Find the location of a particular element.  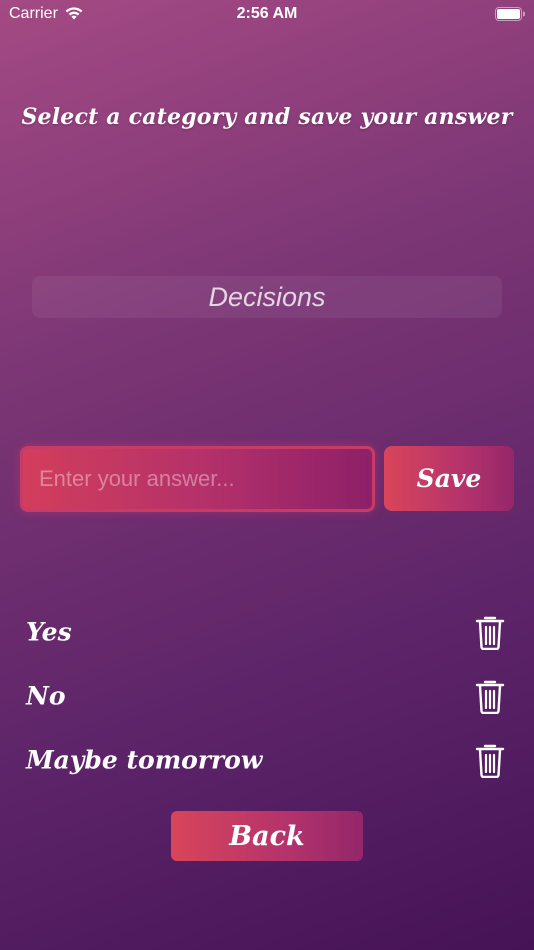

category-selected-label: Decisions is located at coordinates (267, 296).